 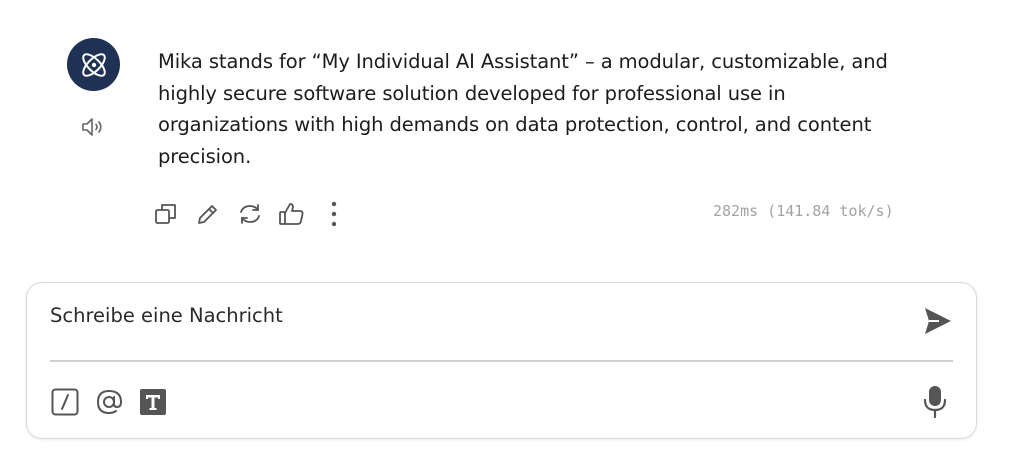 I want to click on send-icon, so click(x=938, y=321).